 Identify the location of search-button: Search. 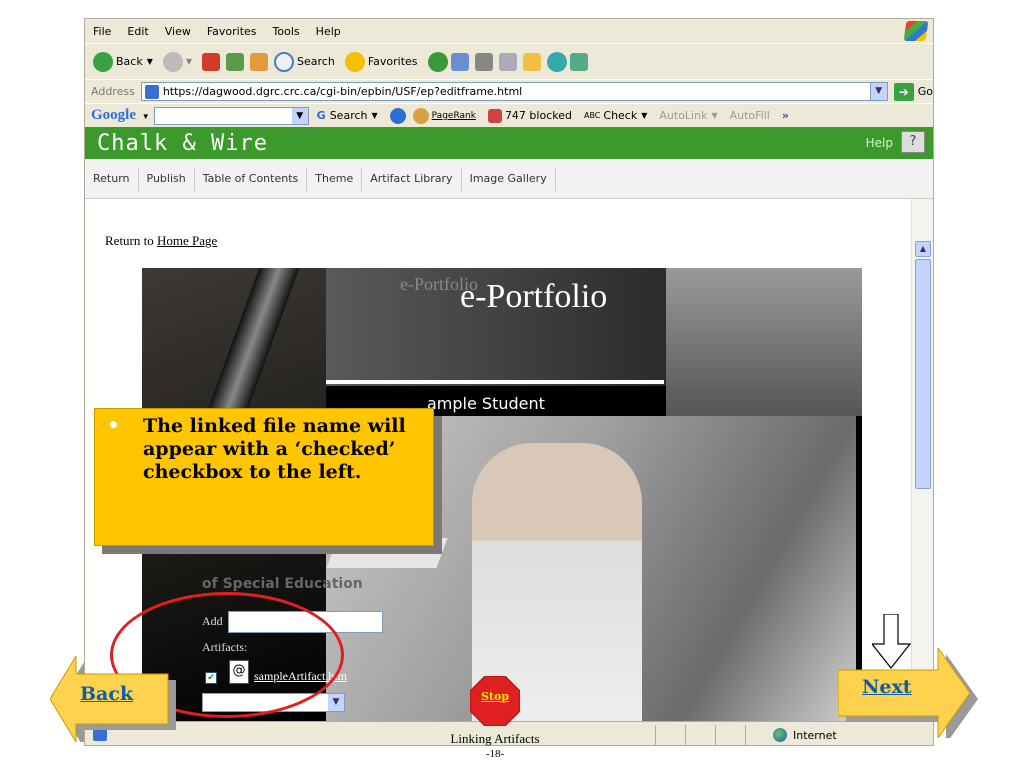
(304, 61).